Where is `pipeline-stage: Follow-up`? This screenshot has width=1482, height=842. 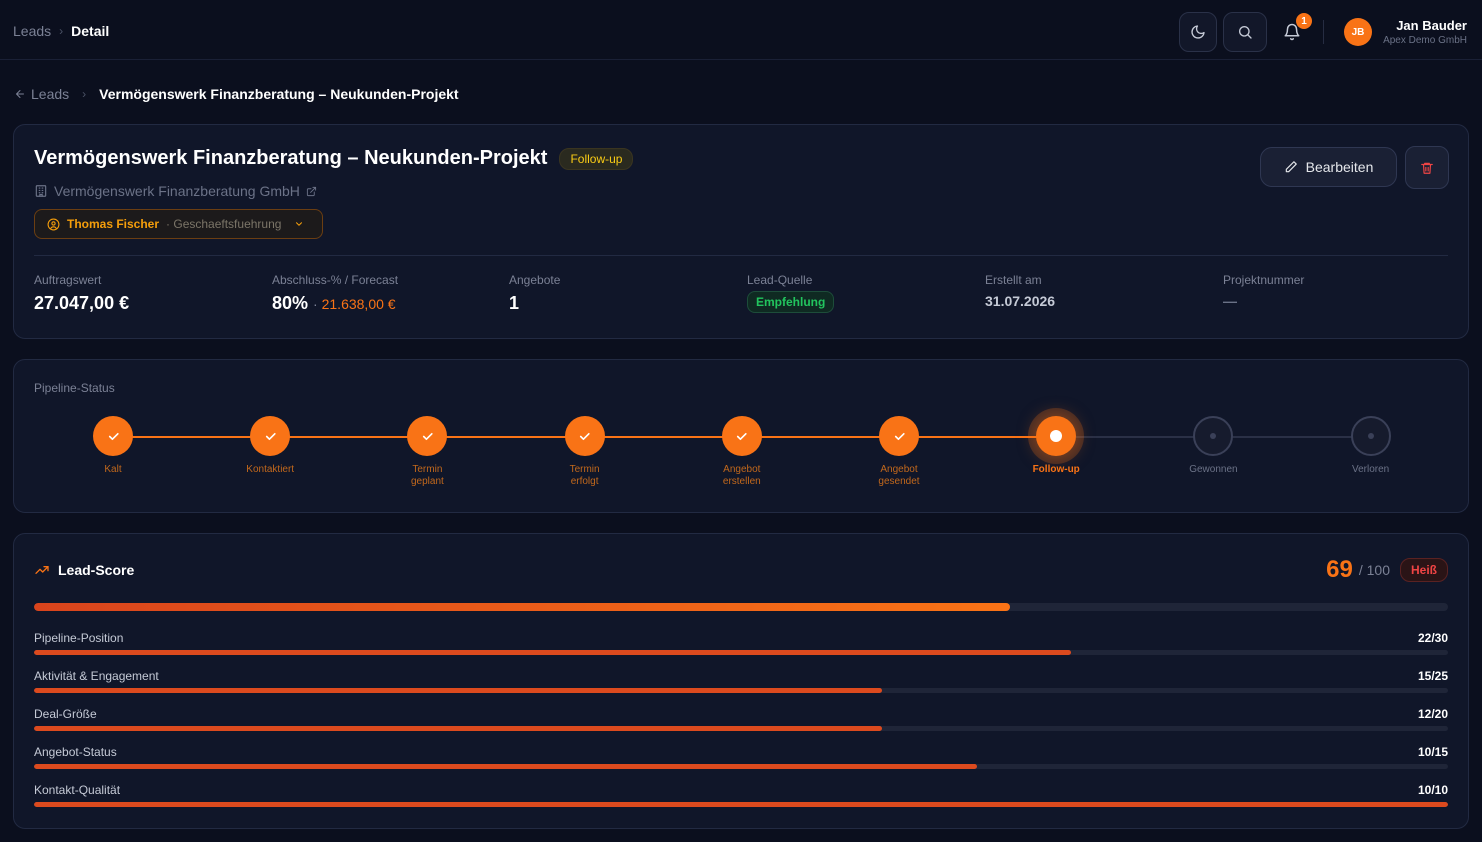
pipeline-stage: Follow-up is located at coordinates (1056, 446).